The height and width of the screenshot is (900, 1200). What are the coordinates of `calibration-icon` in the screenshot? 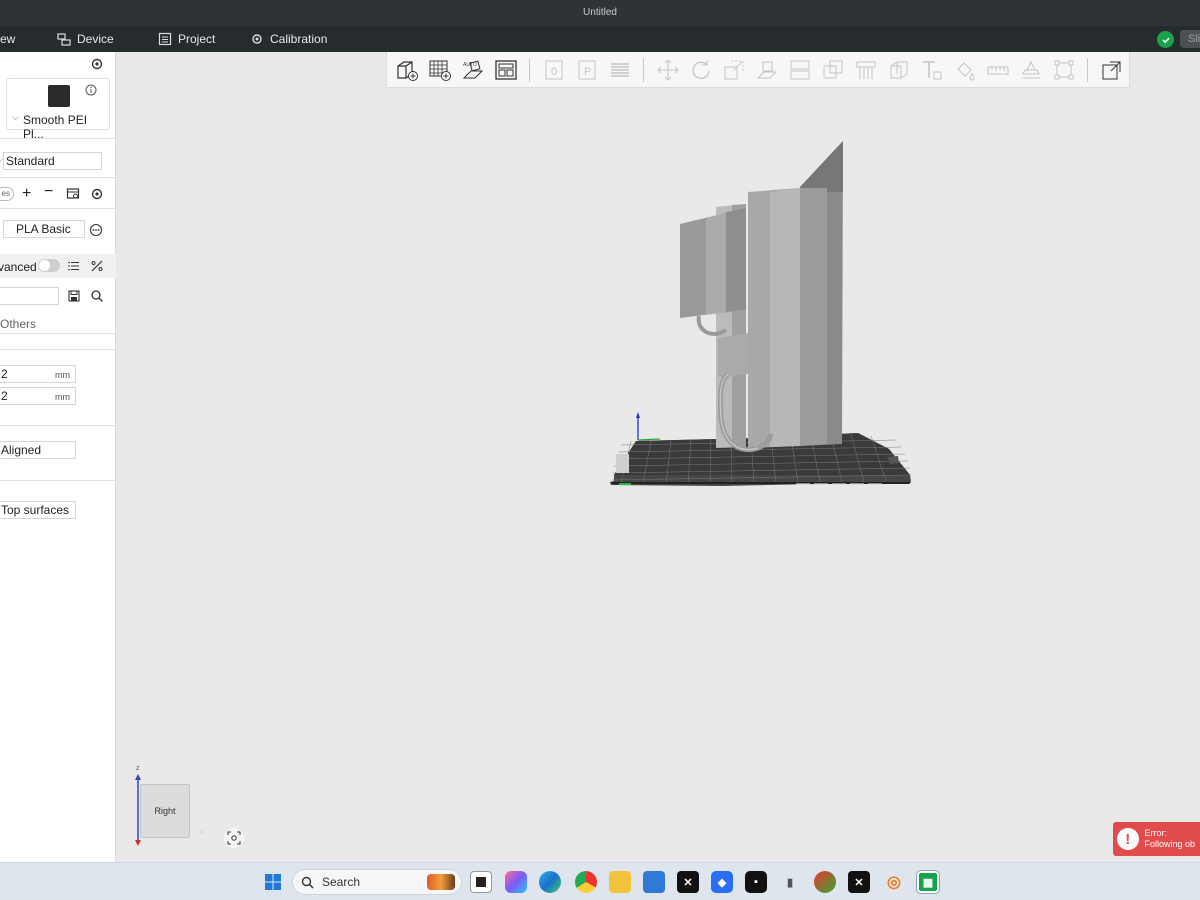 It's located at (257, 39).